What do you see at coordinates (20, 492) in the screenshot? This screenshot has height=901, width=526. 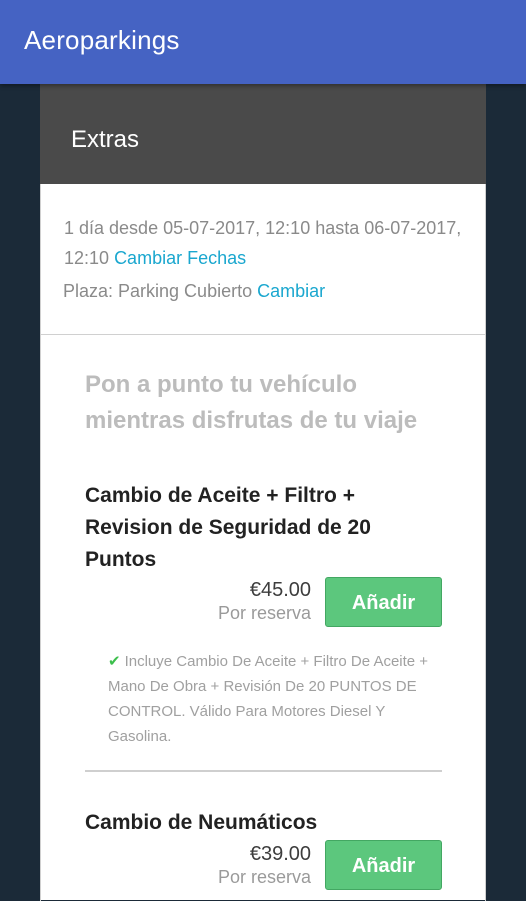 I see `left-margin` at bounding box center [20, 492].